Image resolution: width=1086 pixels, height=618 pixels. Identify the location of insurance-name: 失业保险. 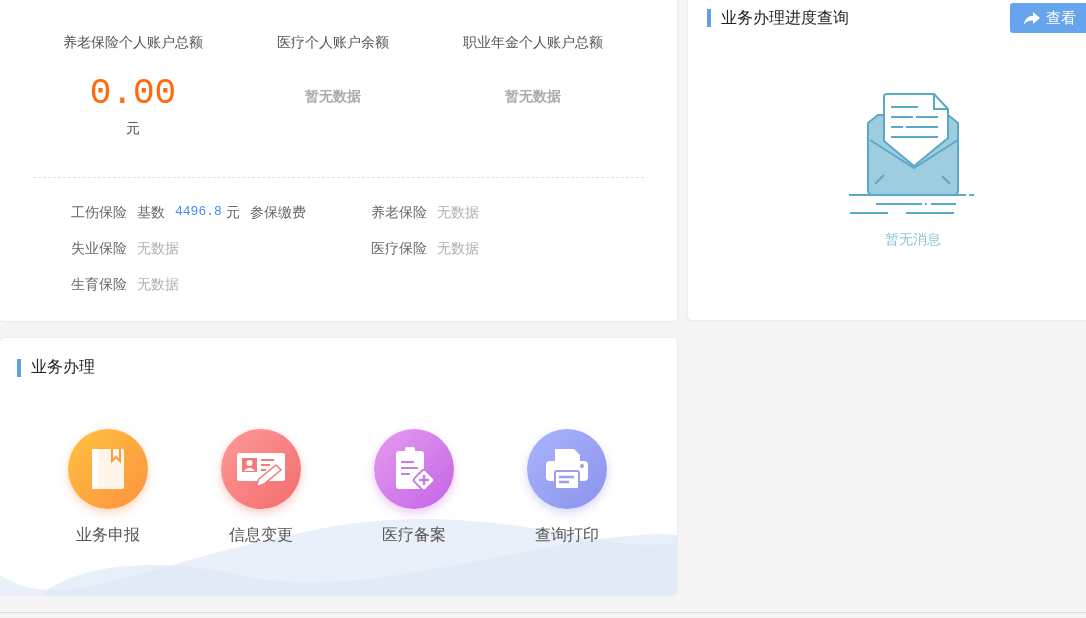
(99, 248).